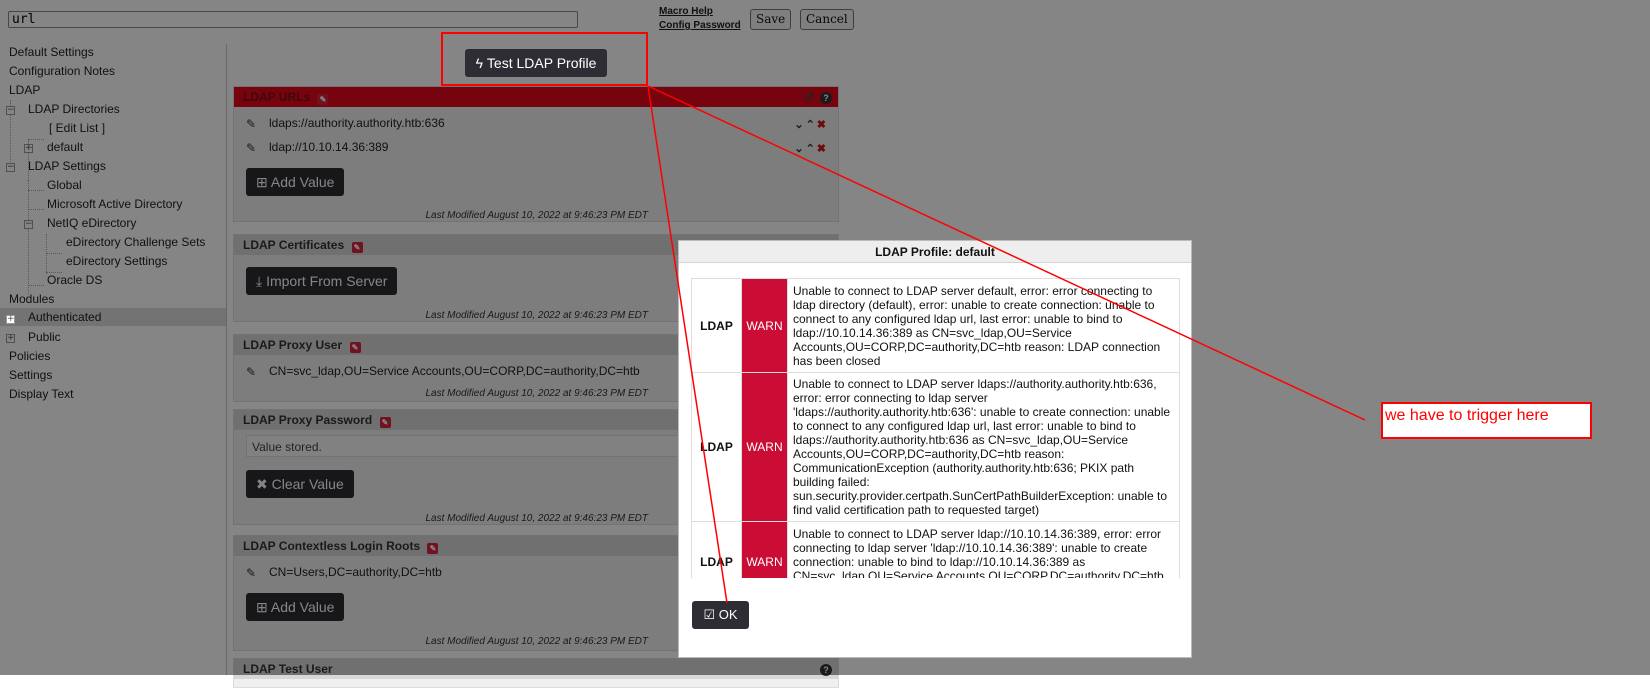 Image resolution: width=1650 pixels, height=688 pixels. Describe the element at coordinates (10, 319) in the screenshot. I see `expand-icon: +` at that location.